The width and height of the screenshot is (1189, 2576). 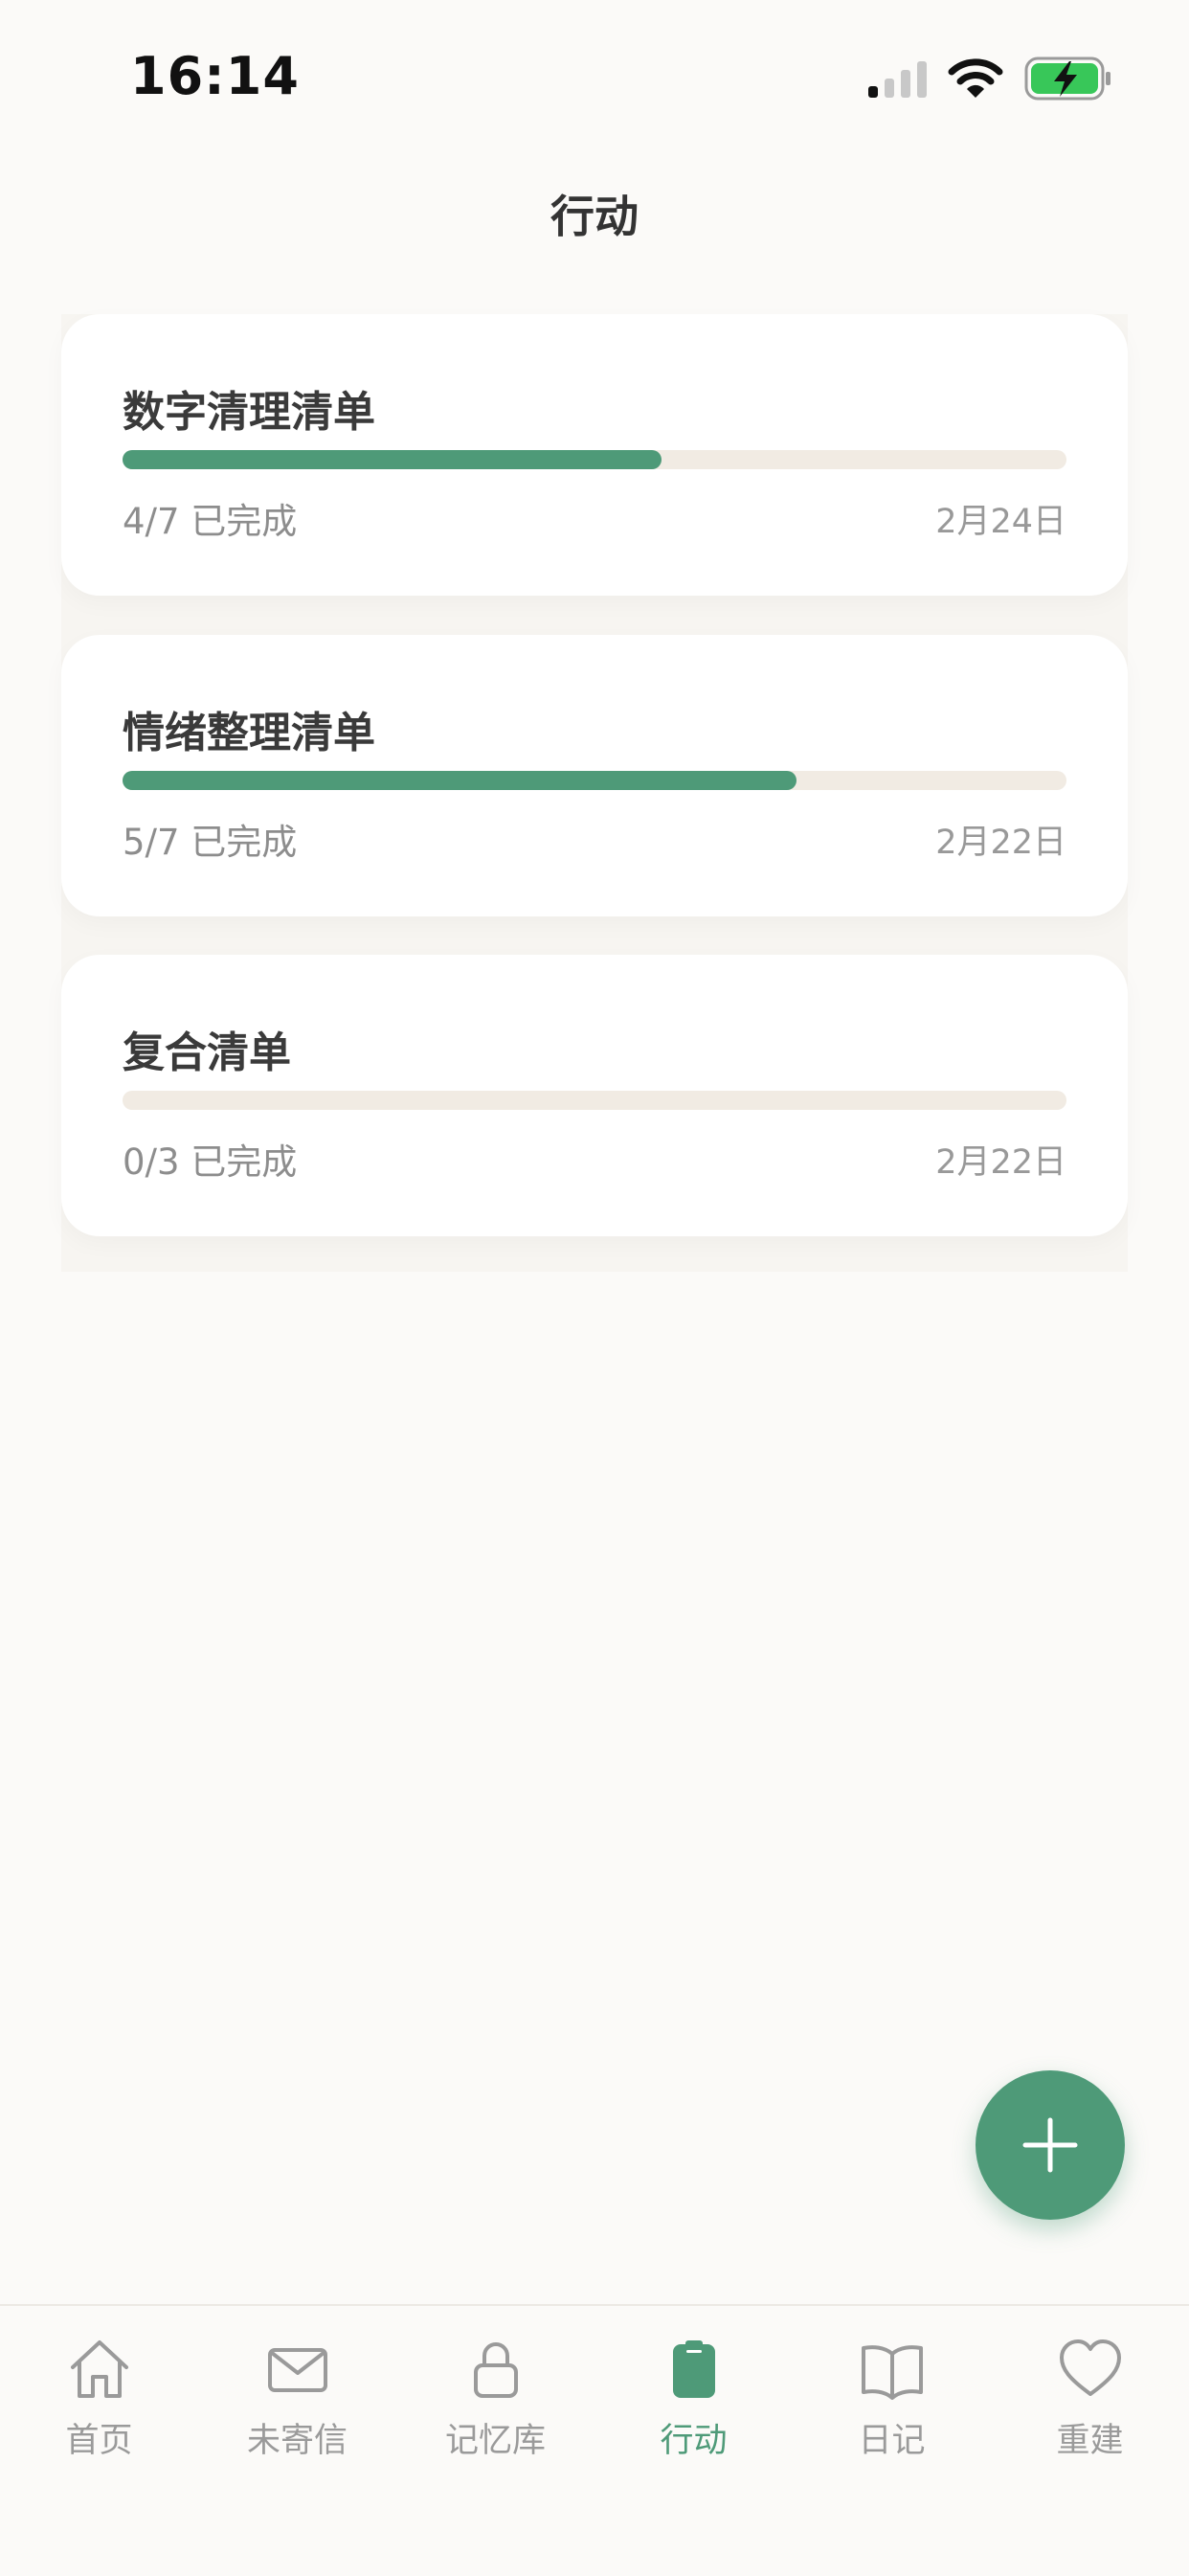 I want to click on tab-label: 日记, so click(x=892, y=2441).